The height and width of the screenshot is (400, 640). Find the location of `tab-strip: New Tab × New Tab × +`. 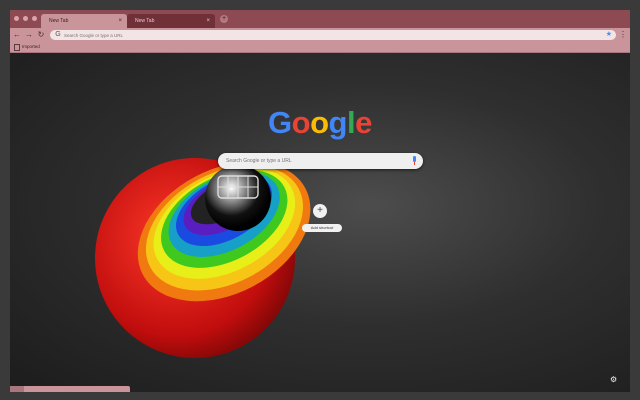

tab-strip: New Tab × New Tab × + is located at coordinates (320, 19).